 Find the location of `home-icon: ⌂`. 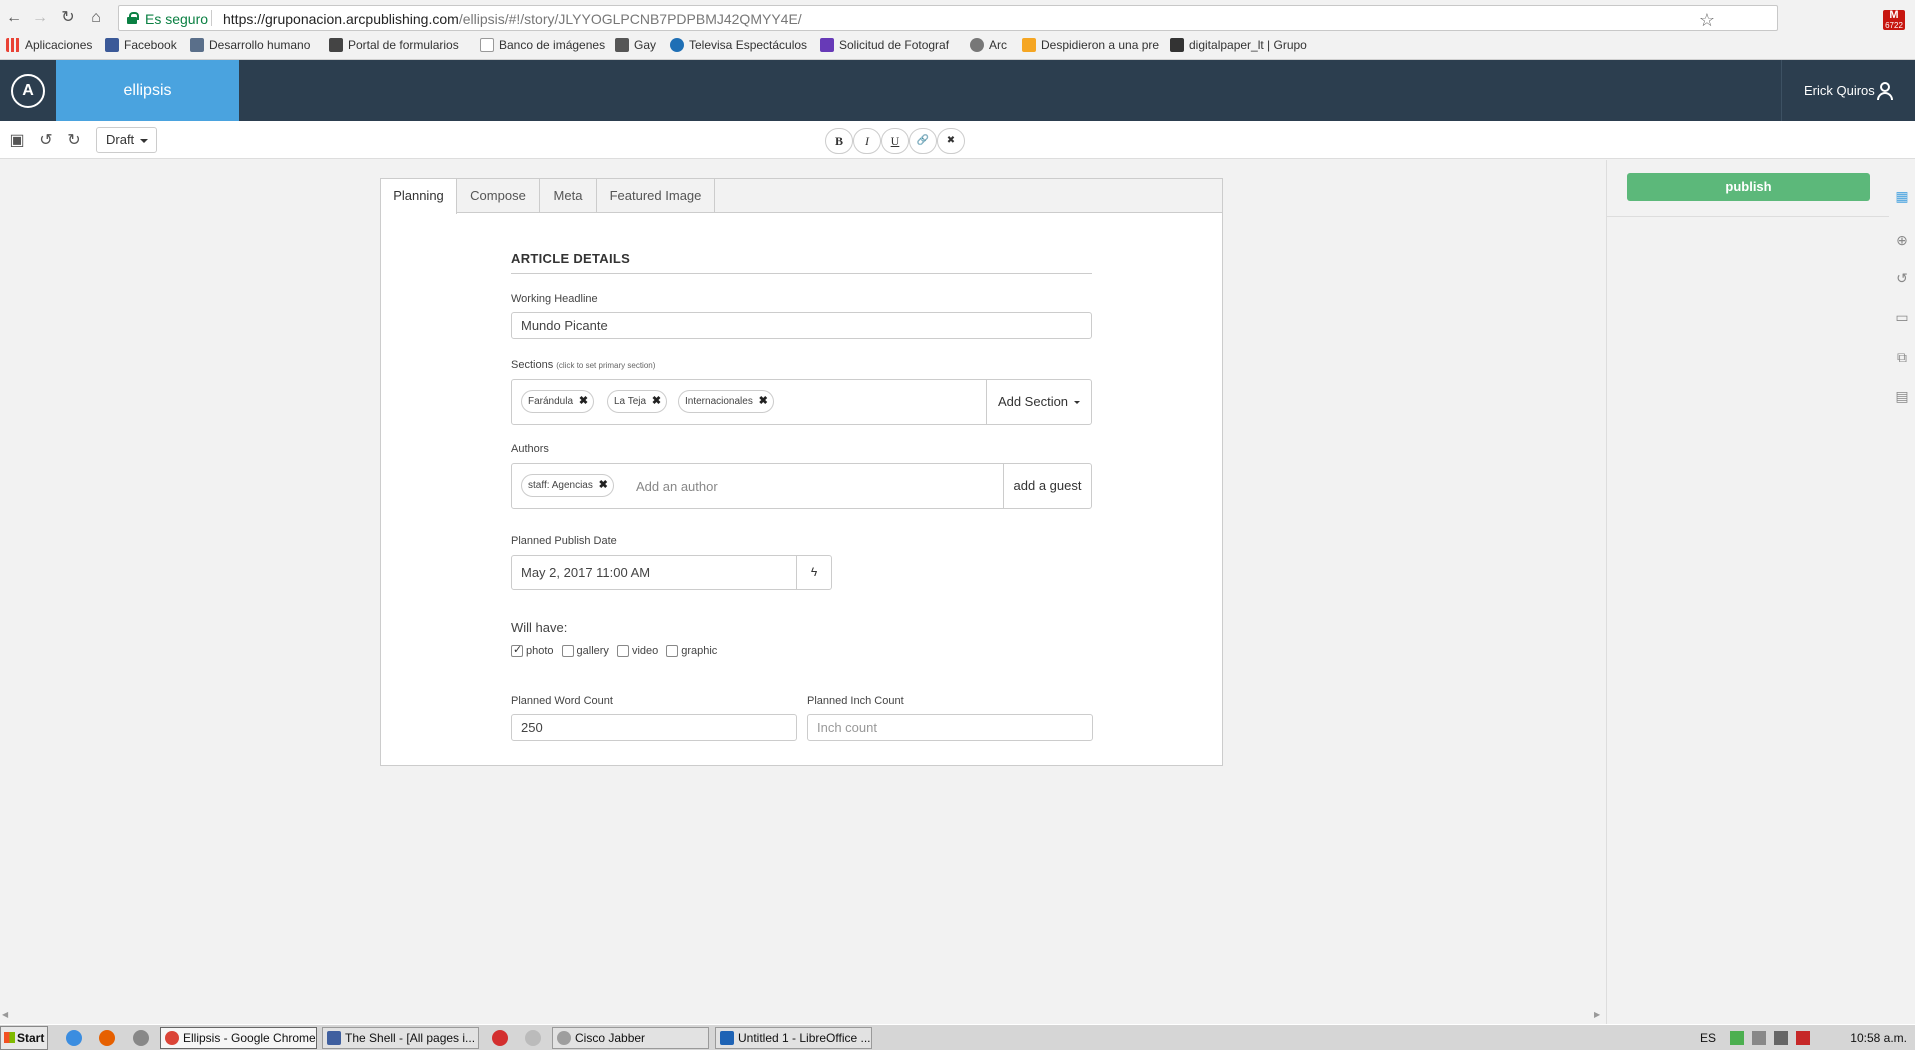

home-icon: ⌂ is located at coordinates (96, 18).